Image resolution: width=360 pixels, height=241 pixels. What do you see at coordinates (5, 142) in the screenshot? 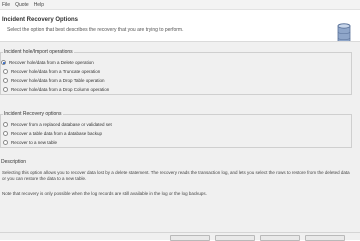
I see `radio-new-table` at bounding box center [5, 142].